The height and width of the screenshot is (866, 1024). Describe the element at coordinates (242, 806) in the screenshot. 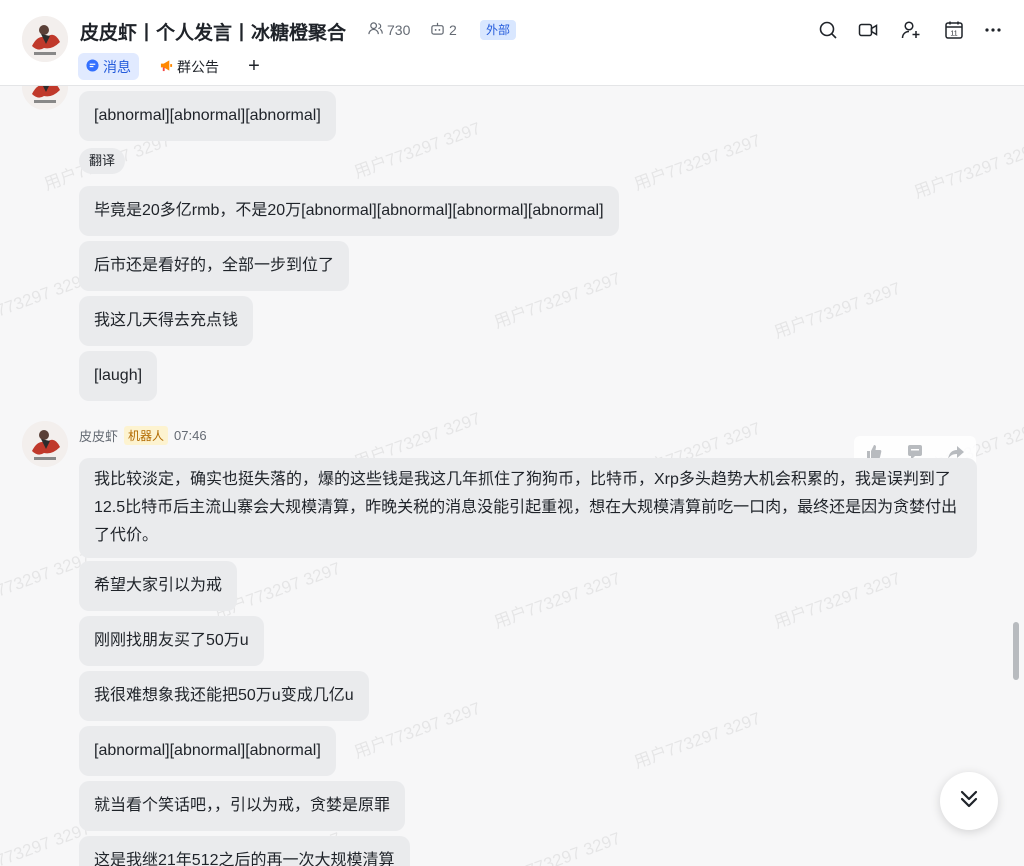

I see `message-bubble: 就当看个笑话吧，，引以为戒，贪婪是原罪` at that location.